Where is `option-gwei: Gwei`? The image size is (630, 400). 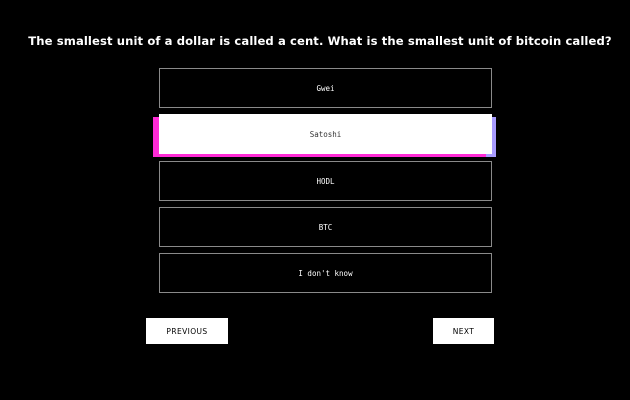
option-gwei: Gwei is located at coordinates (325, 88).